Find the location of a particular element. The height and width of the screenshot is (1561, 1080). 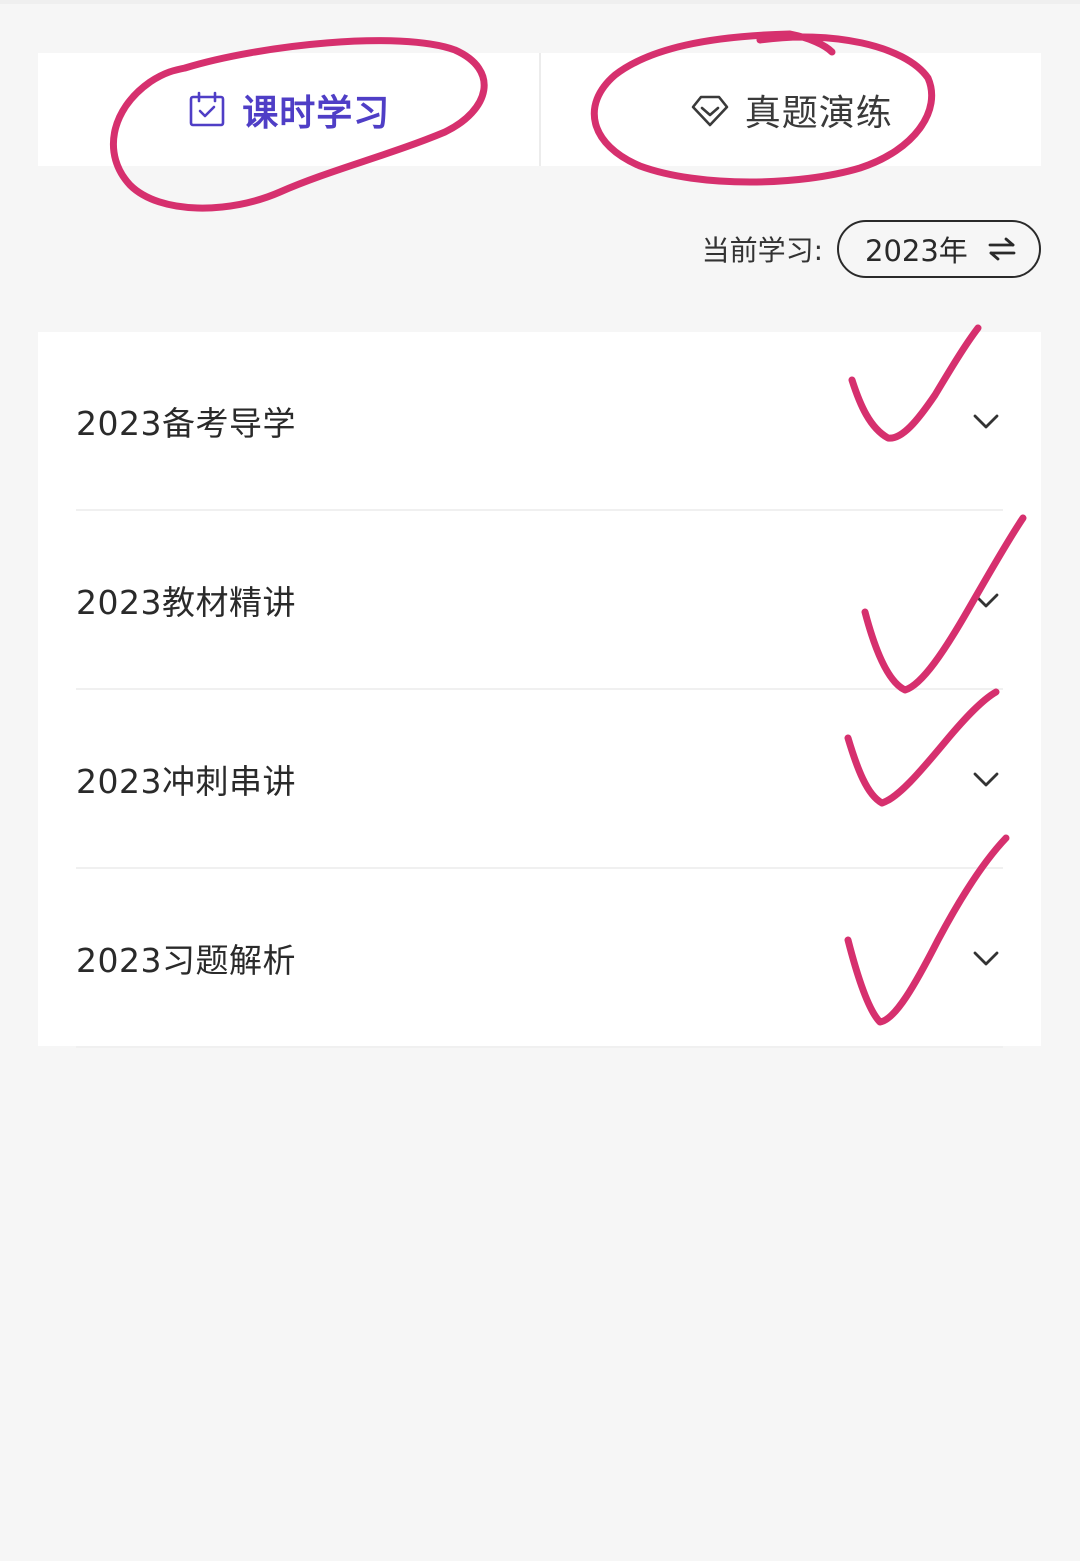

tab-exam-practice: 真题演练 is located at coordinates (791, 109).